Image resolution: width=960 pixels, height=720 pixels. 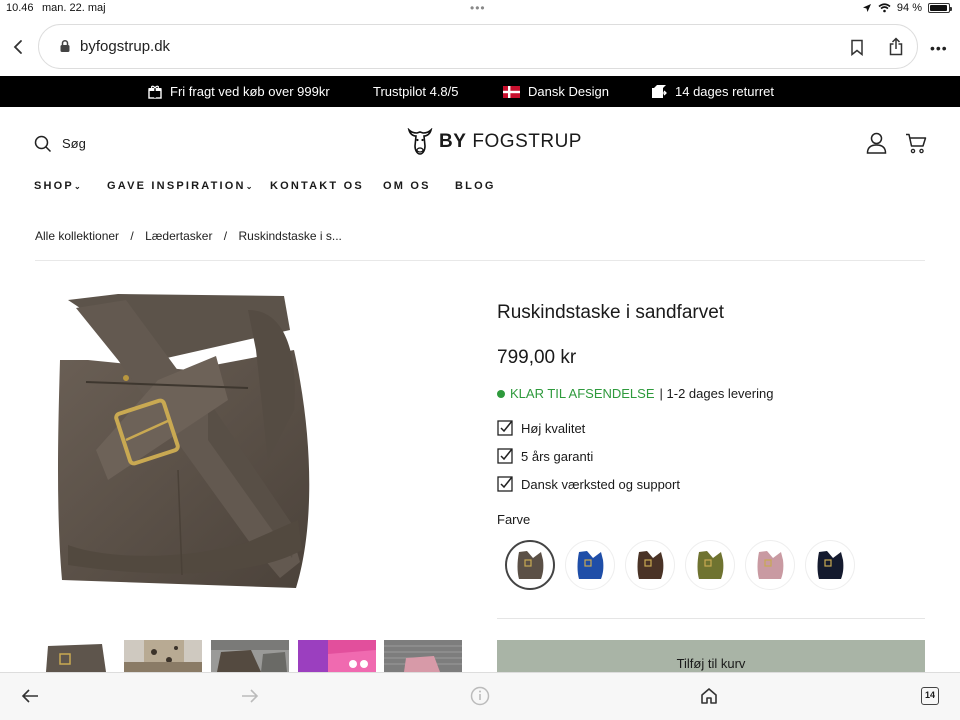 What do you see at coordinates (725, 91) in the screenshot?
I see `promo-text: 14 dages returret` at bounding box center [725, 91].